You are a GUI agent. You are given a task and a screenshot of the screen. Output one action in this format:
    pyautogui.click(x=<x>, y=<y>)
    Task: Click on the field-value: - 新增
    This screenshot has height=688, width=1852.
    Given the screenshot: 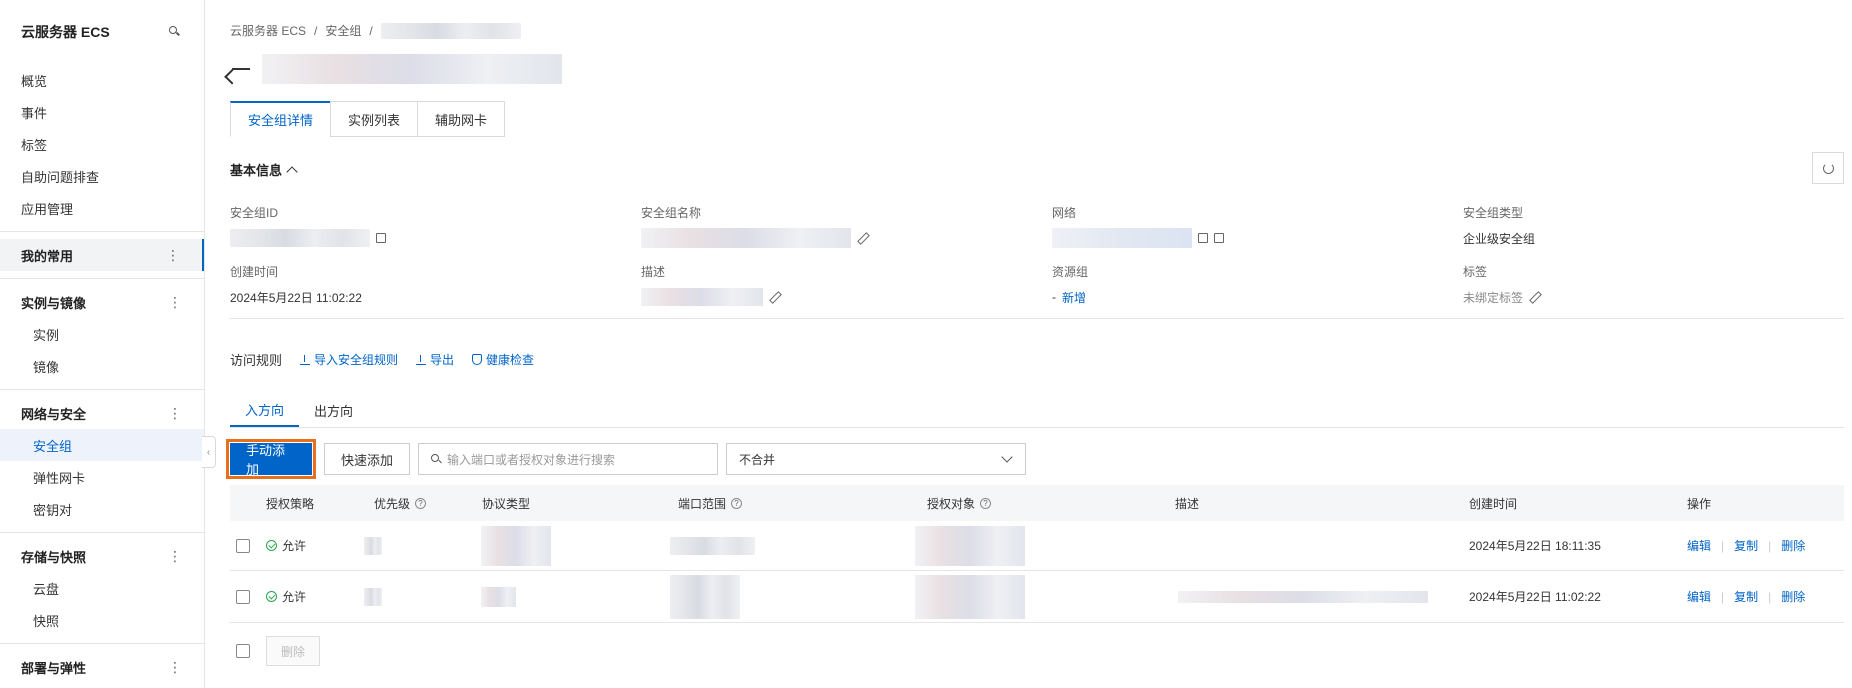 What is the action you would take?
    pyautogui.click(x=1070, y=297)
    